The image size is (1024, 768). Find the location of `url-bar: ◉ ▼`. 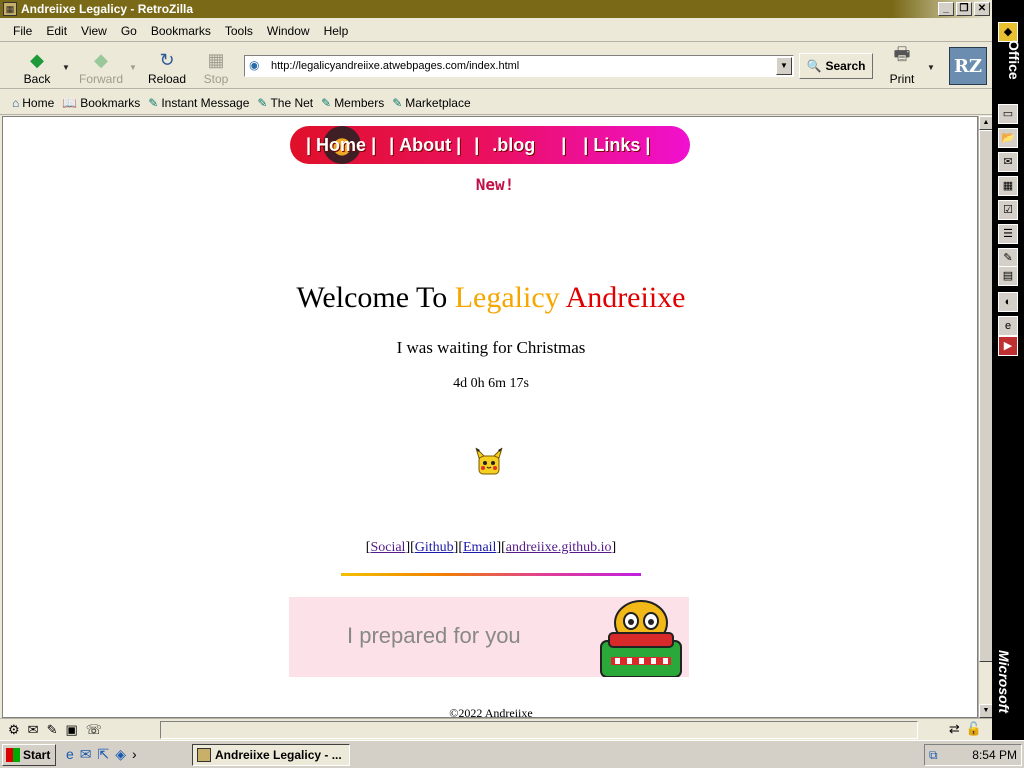

url-bar: ◉ ▼ is located at coordinates (519, 66).